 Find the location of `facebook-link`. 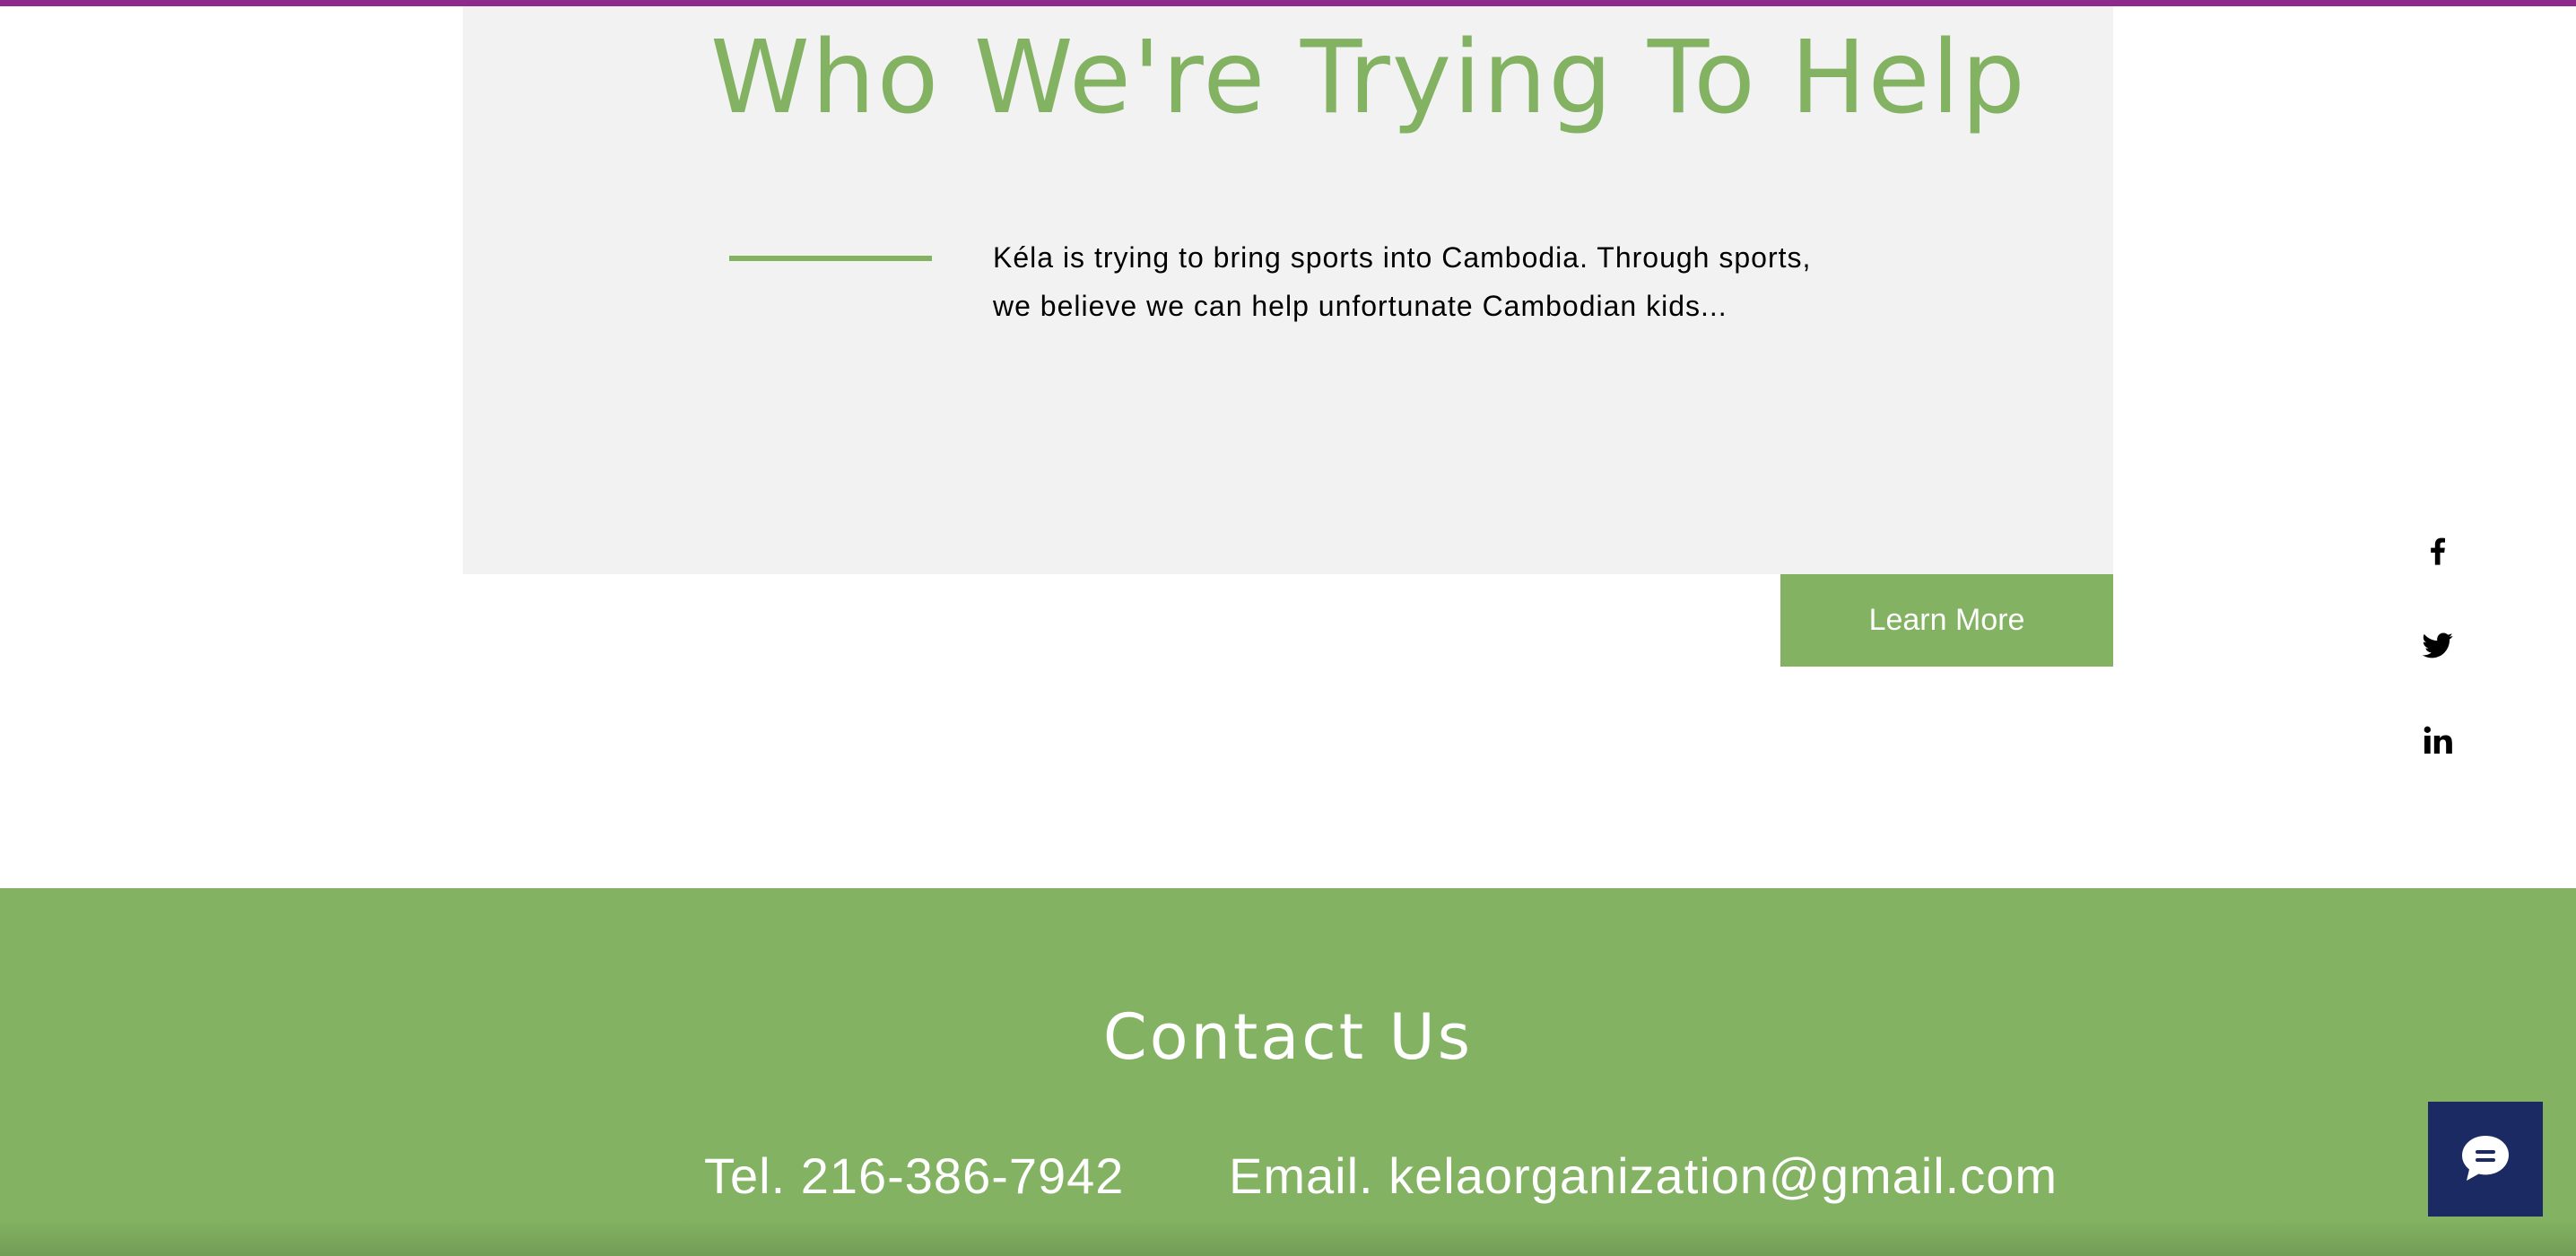

facebook-link is located at coordinates (2438, 550).